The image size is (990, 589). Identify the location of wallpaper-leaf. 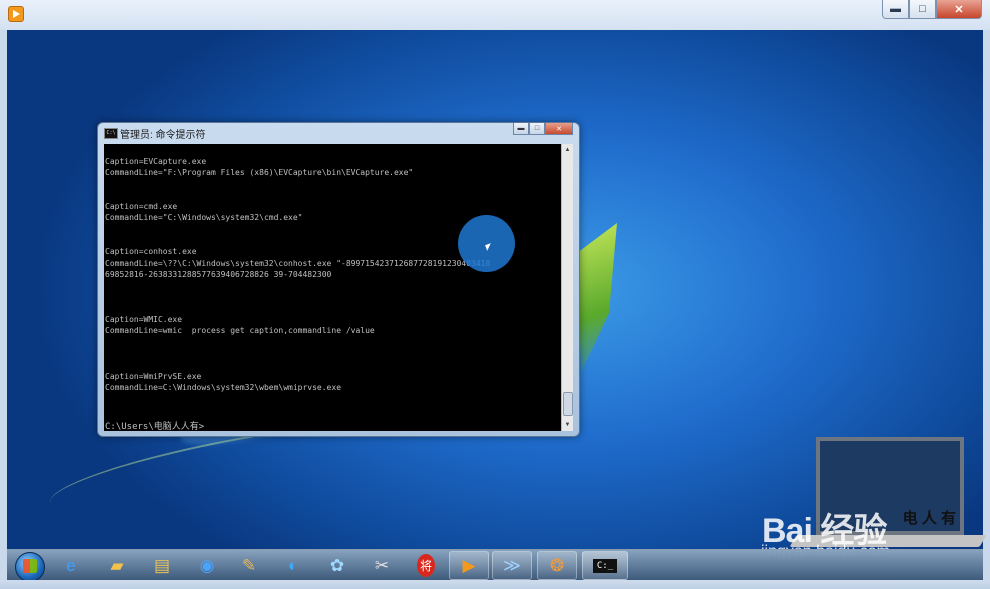
(597, 298).